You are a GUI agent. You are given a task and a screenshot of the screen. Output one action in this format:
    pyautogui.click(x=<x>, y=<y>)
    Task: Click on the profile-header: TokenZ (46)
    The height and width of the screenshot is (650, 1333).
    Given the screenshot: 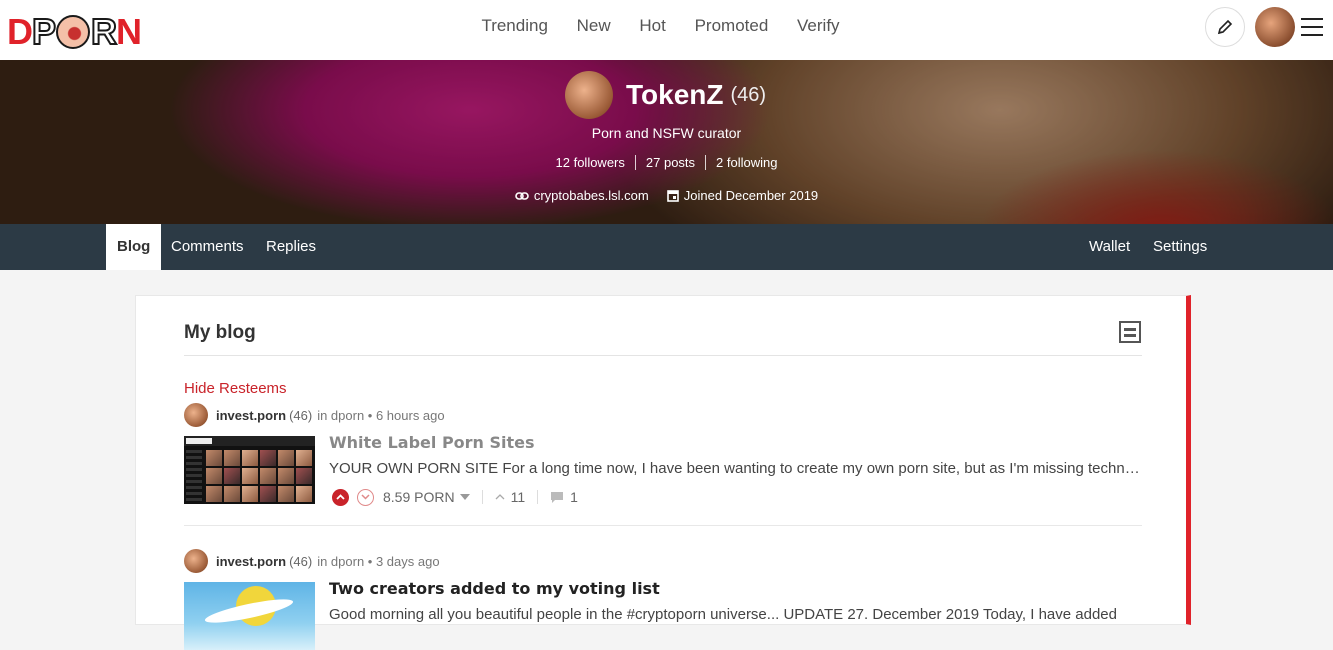 What is the action you would take?
    pyautogui.click(x=665, y=95)
    